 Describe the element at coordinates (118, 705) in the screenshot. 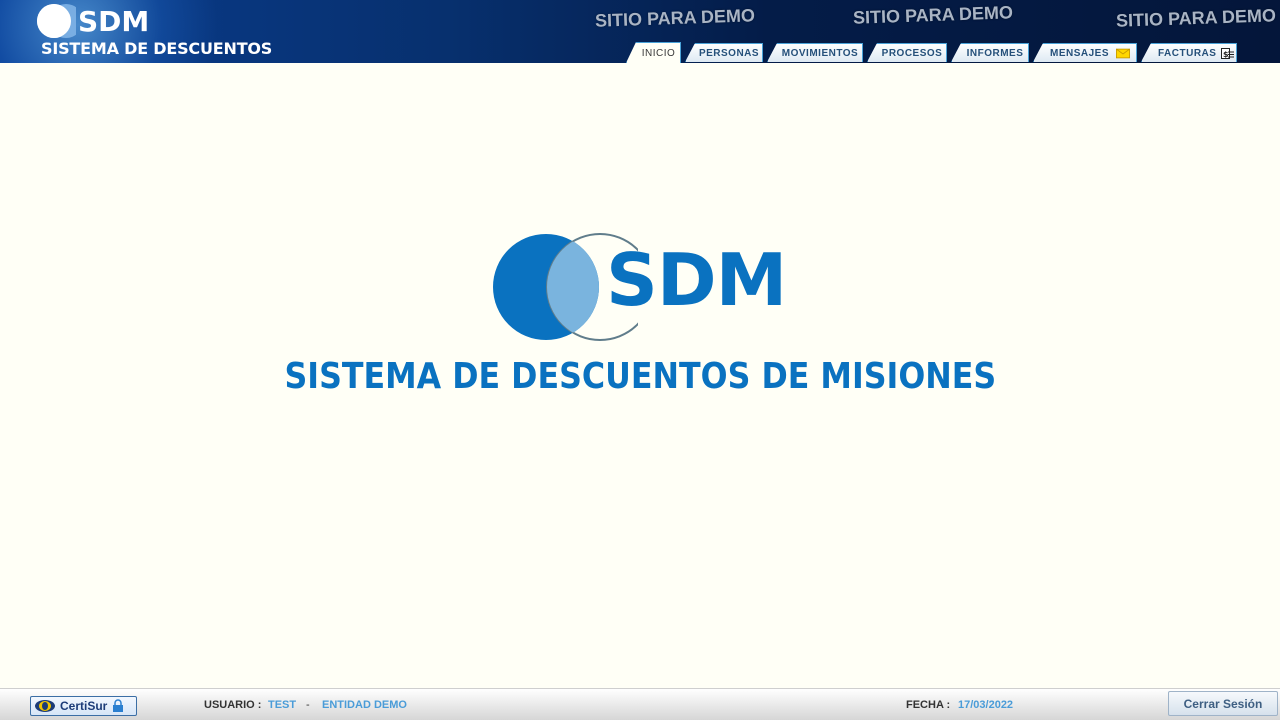

I see `lock-icon` at that location.